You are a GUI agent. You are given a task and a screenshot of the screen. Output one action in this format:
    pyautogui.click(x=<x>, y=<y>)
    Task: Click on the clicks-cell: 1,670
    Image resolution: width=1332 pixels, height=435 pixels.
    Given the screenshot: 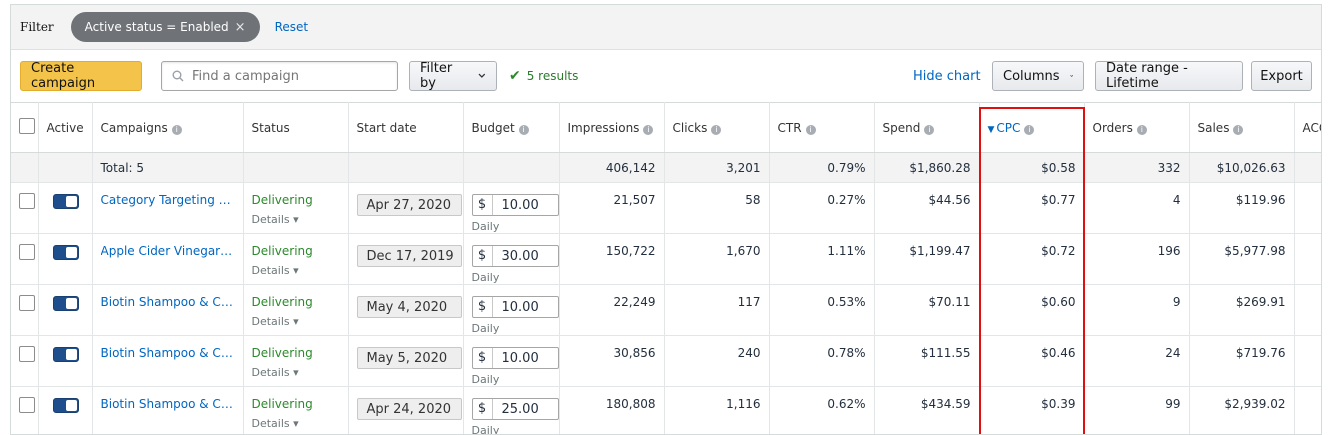 What is the action you would take?
    pyautogui.click(x=717, y=259)
    